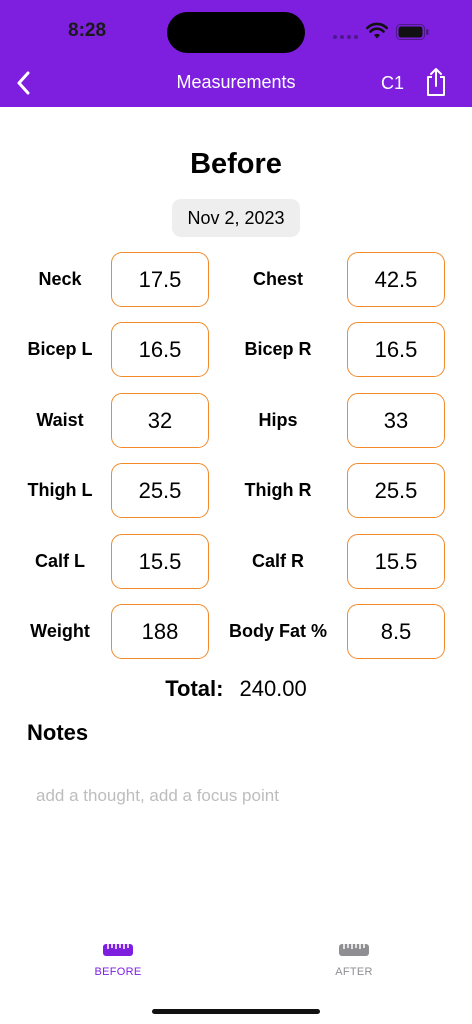  What do you see at coordinates (354, 960) in the screenshot?
I see `tab-after: AFTER` at bounding box center [354, 960].